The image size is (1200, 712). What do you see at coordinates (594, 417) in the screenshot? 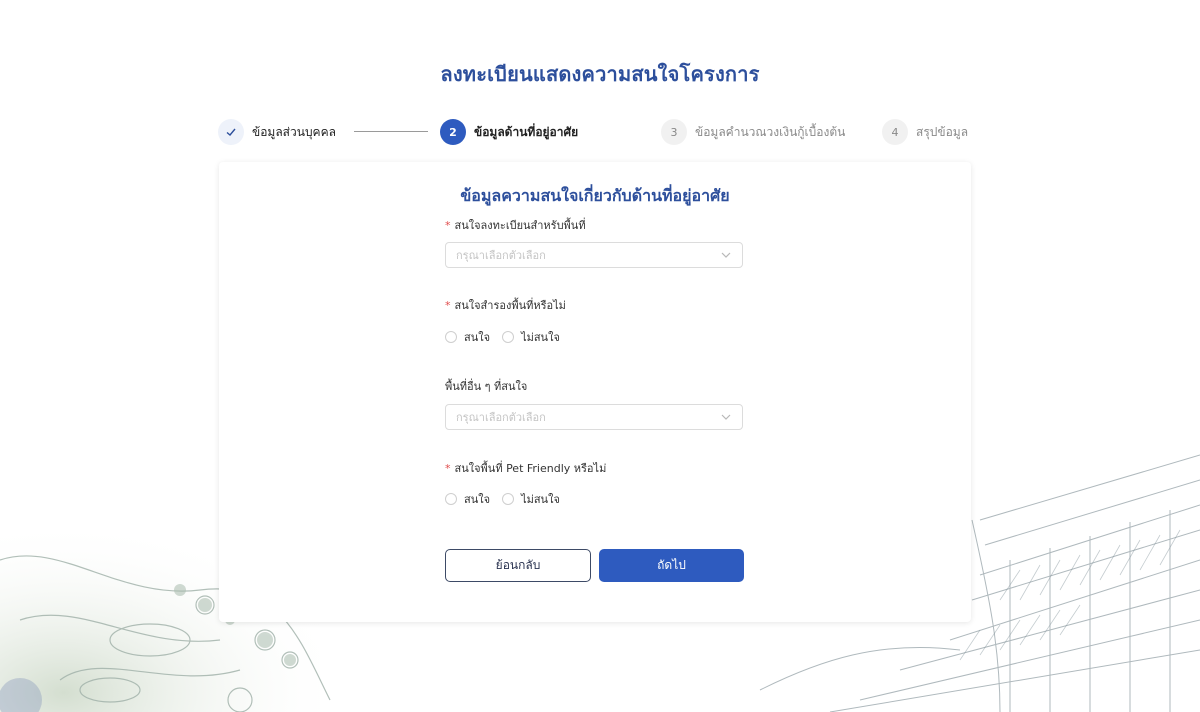
I see `other-area-select: กรุณาเลือกตัวเลือก` at bounding box center [594, 417].